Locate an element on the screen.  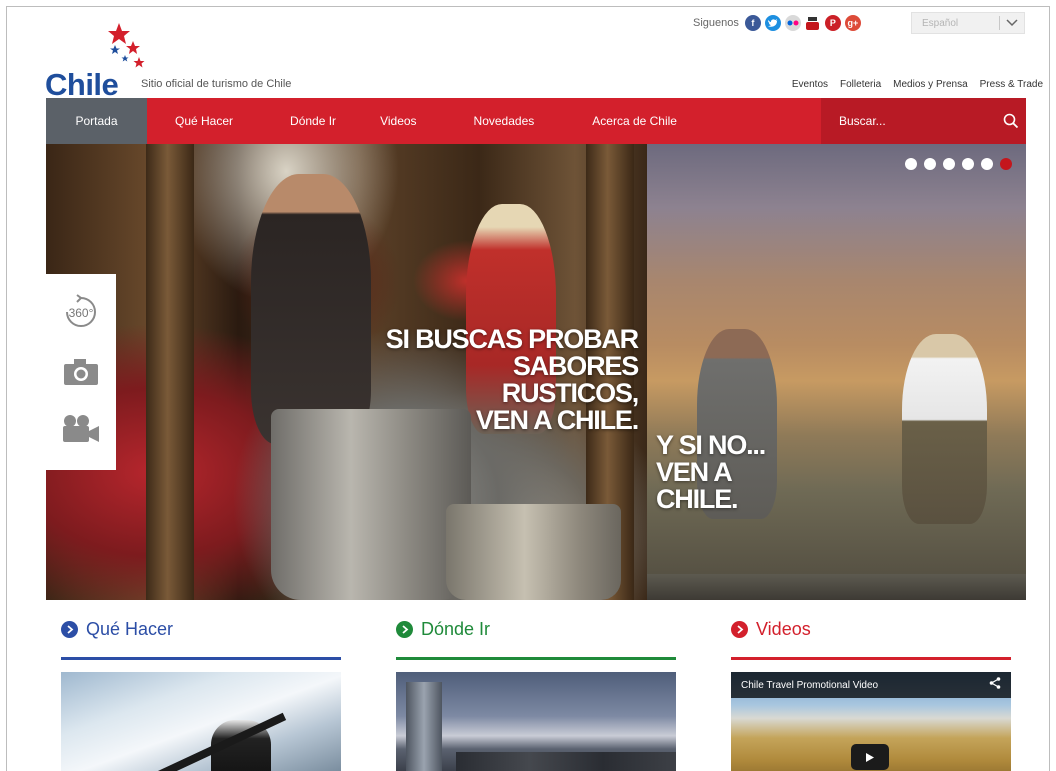
section-header: Videos is located at coordinates (871, 629).